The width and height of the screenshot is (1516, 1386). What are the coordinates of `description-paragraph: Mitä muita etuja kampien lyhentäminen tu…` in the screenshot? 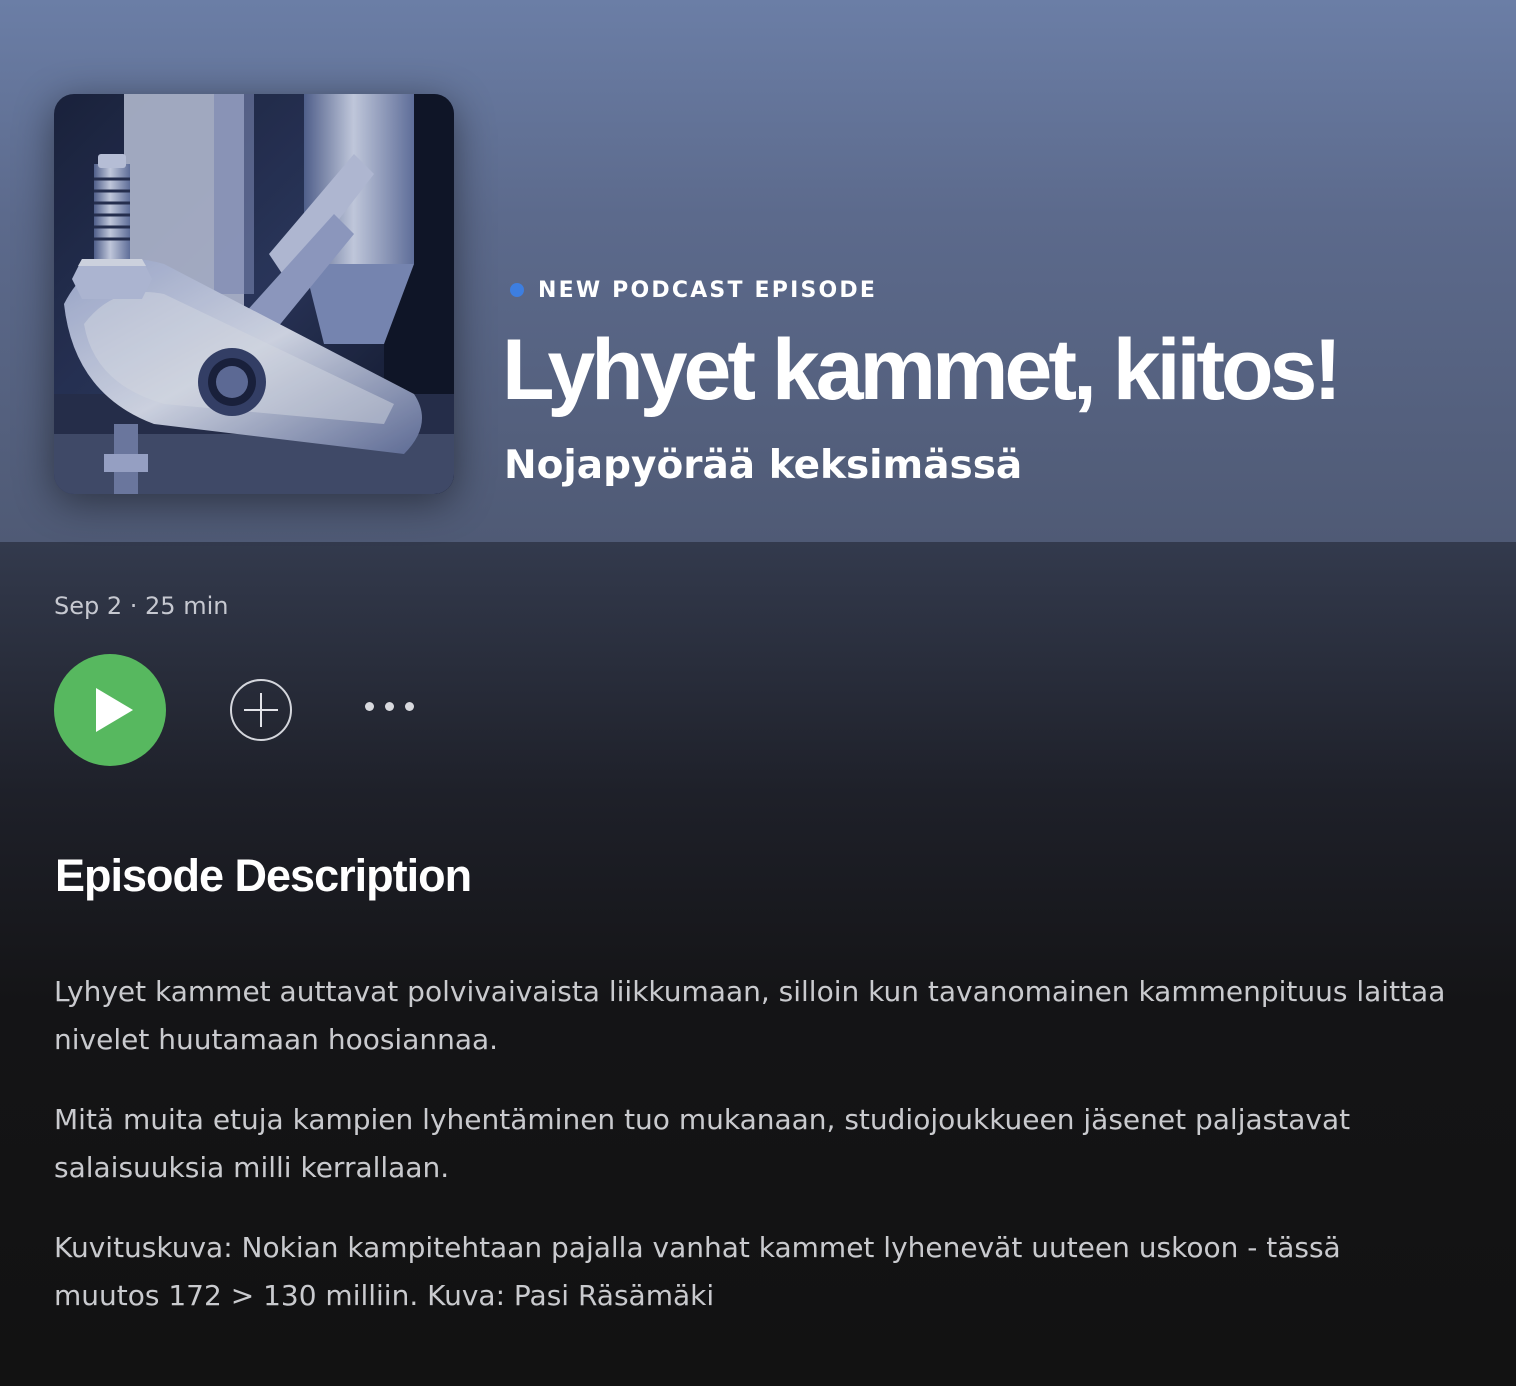 It's located at (702, 1143).